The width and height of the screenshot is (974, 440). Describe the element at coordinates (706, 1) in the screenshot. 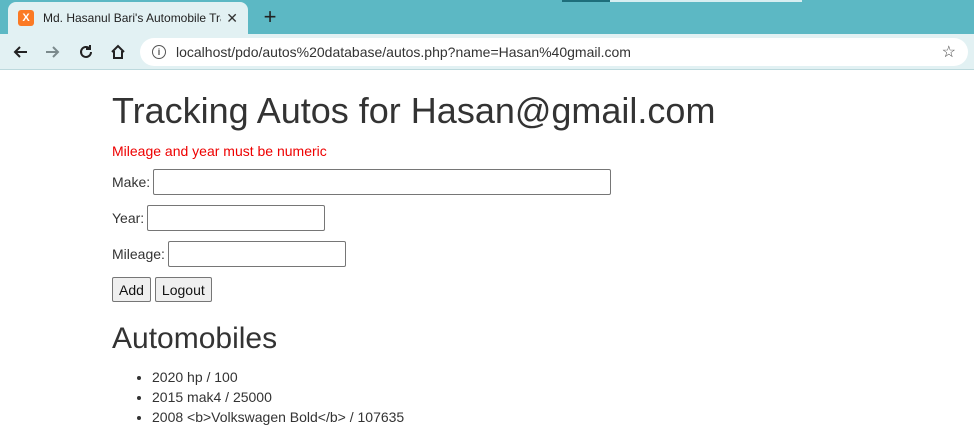

I see `tabbar-accent-light` at that location.